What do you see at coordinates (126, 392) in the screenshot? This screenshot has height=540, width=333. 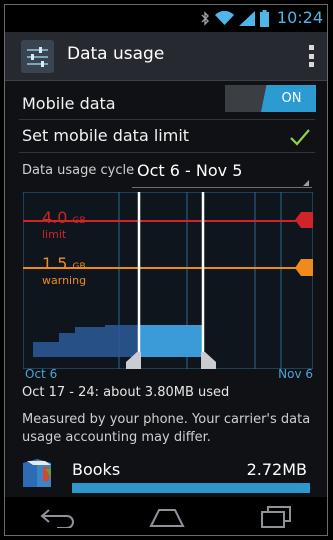 I see `usage-summary: Oct 17 - 24: about 3.80MB used` at bounding box center [126, 392].